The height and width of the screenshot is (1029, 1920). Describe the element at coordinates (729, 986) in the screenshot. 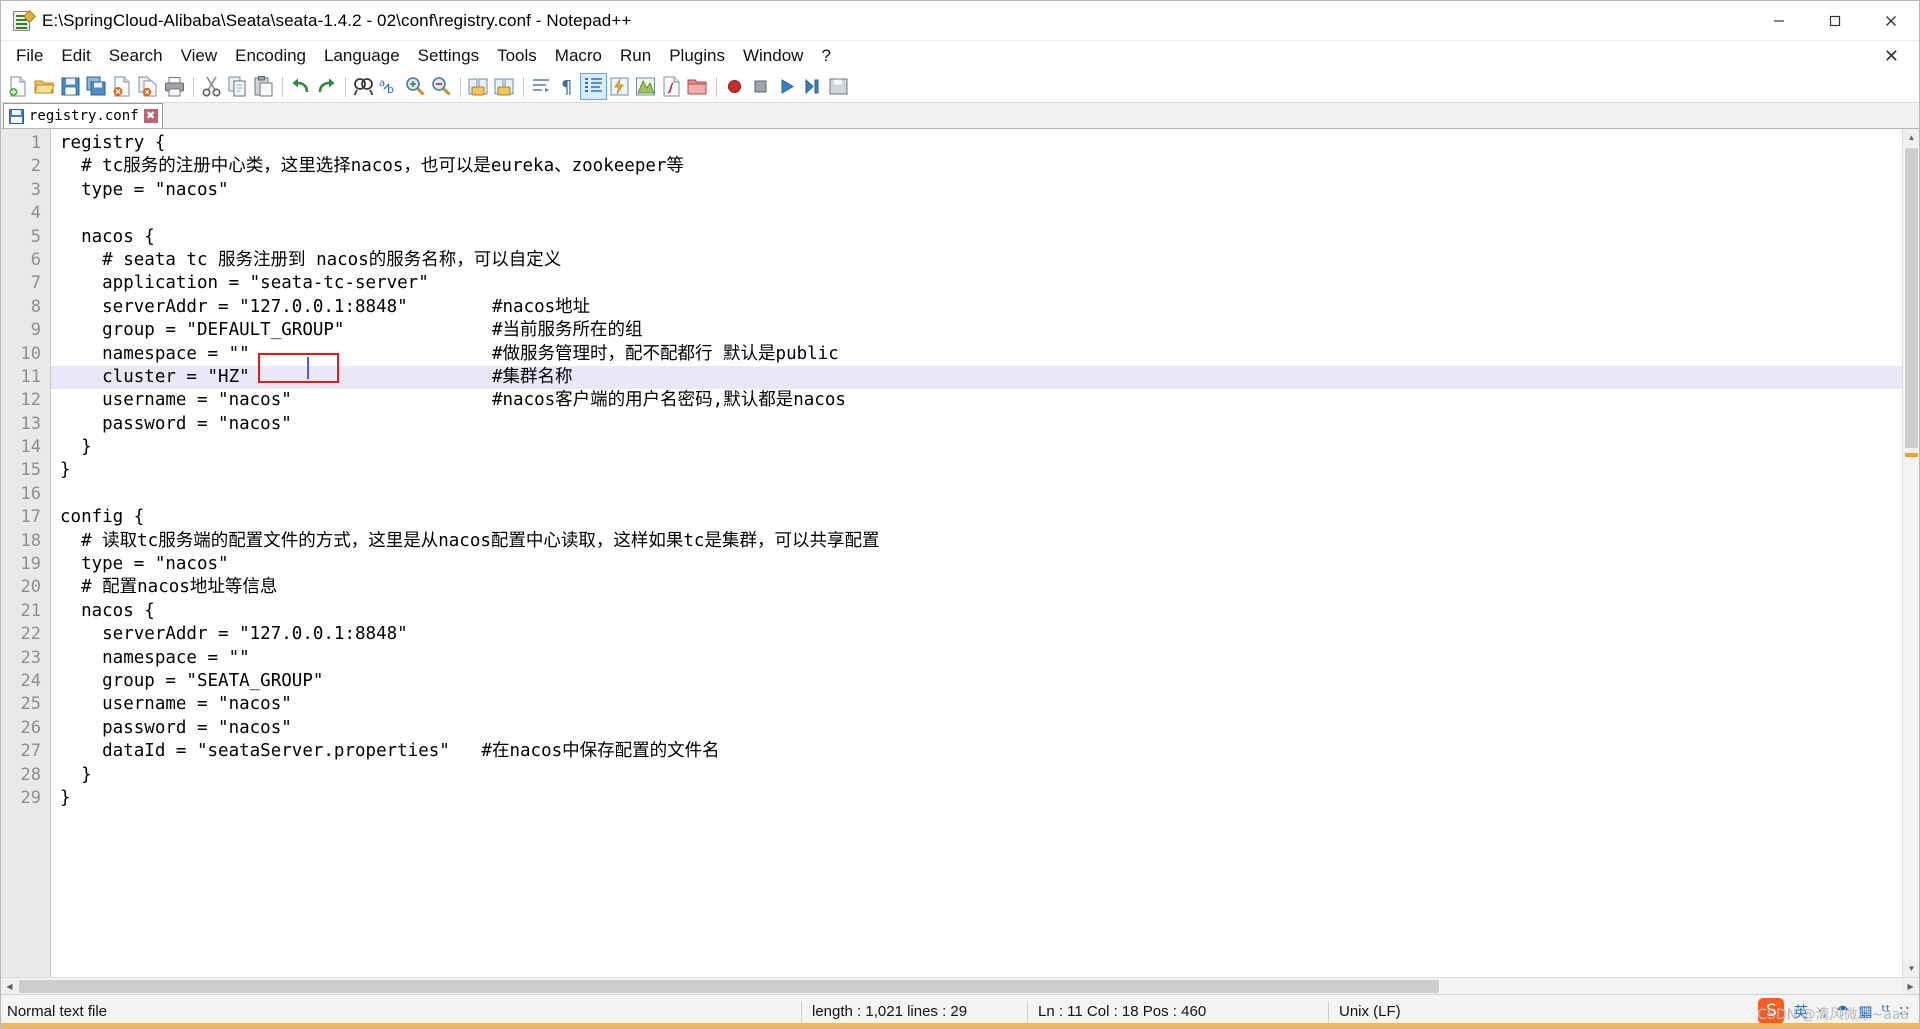

I see `horizontal-scroll-thumb` at that location.